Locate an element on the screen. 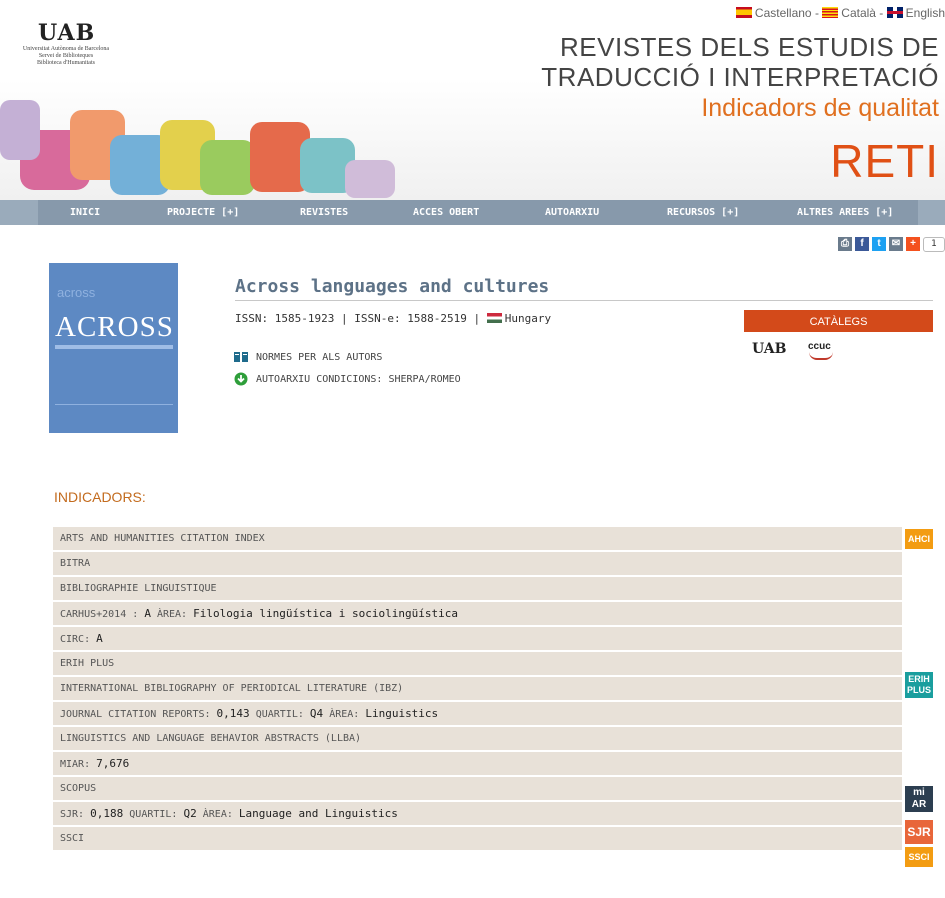 Image resolution: width=945 pixels, height=898 pixels. catalegs-header: CATÀLEGS is located at coordinates (838, 321).